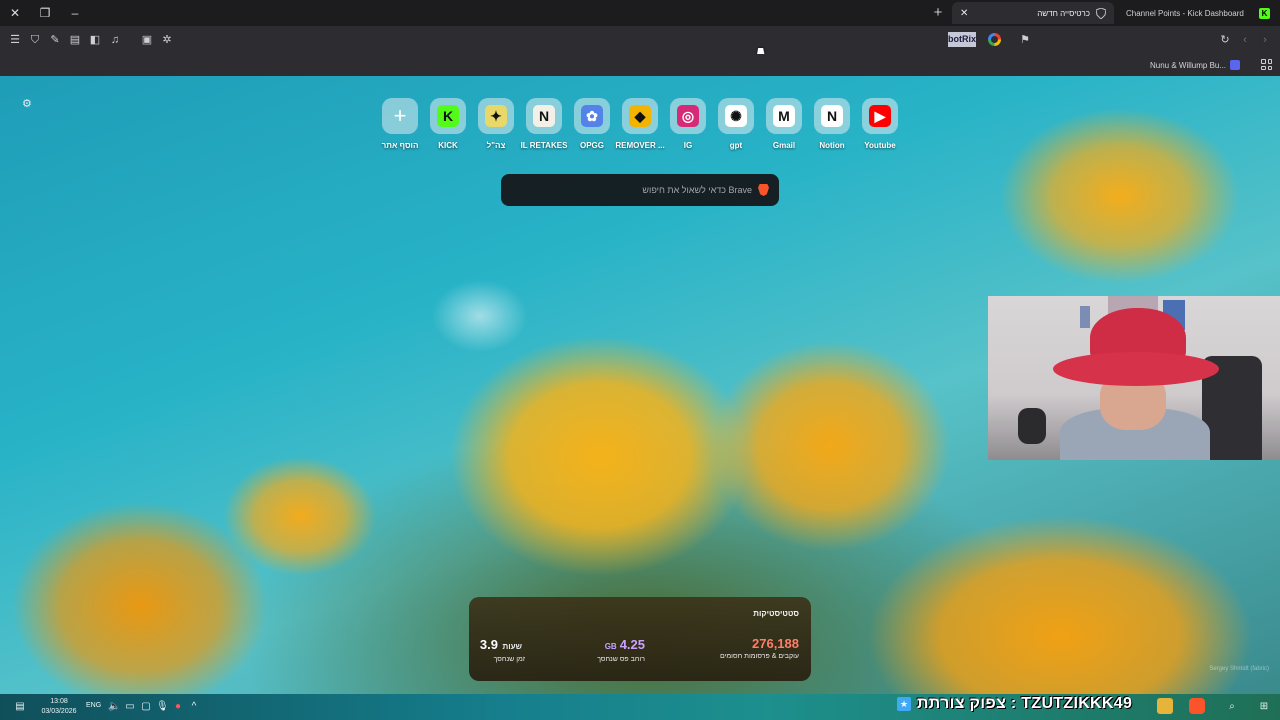  I want to click on time-value: 3.9, so click(488, 644).